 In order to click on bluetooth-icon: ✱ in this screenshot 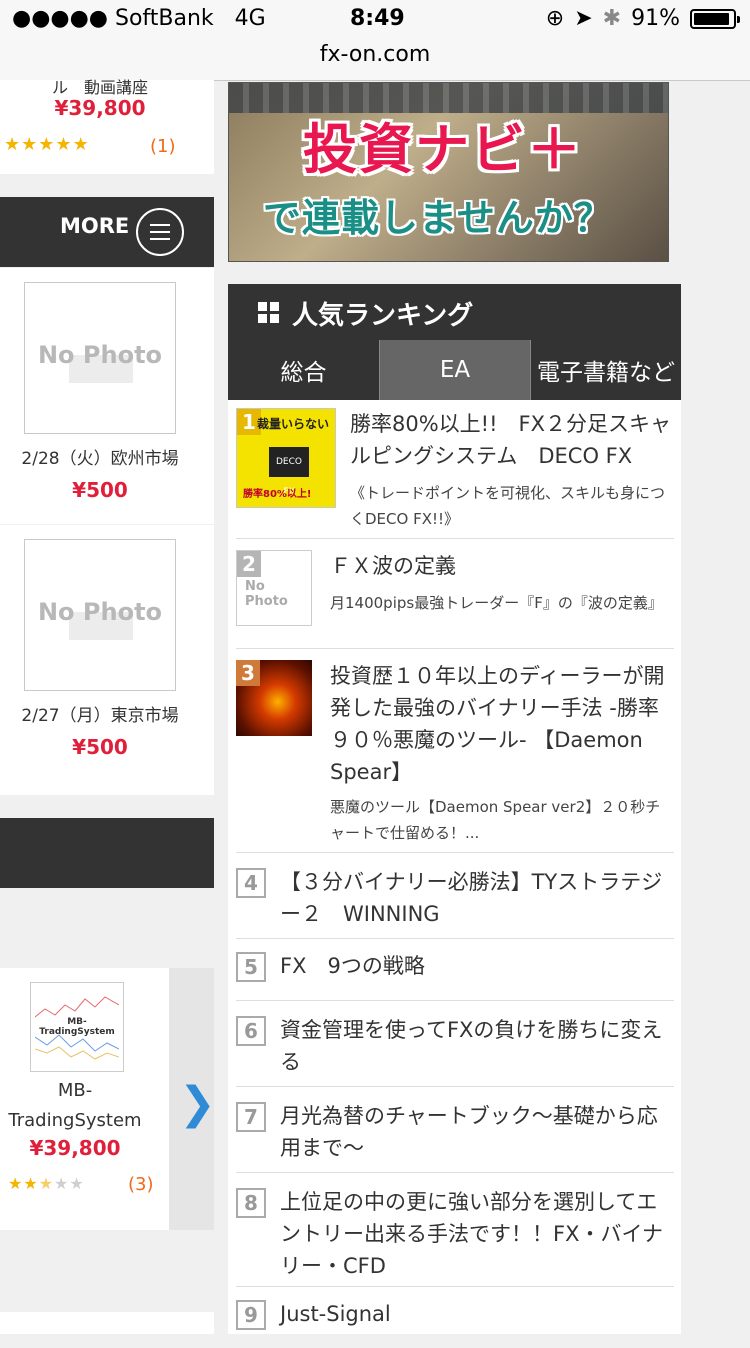, I will do `click(612, 18)`.